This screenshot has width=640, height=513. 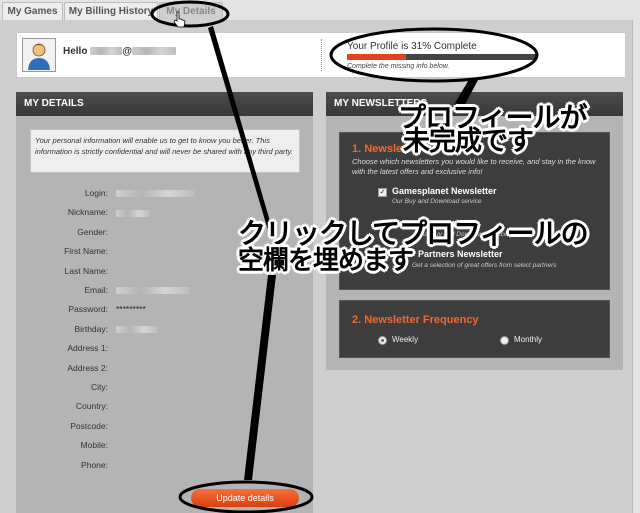 What do you see at coordinates (111, 11) in the screenshot?
I see `tab-my-billing-history: My Billing History` at bounding box center [111, 11].